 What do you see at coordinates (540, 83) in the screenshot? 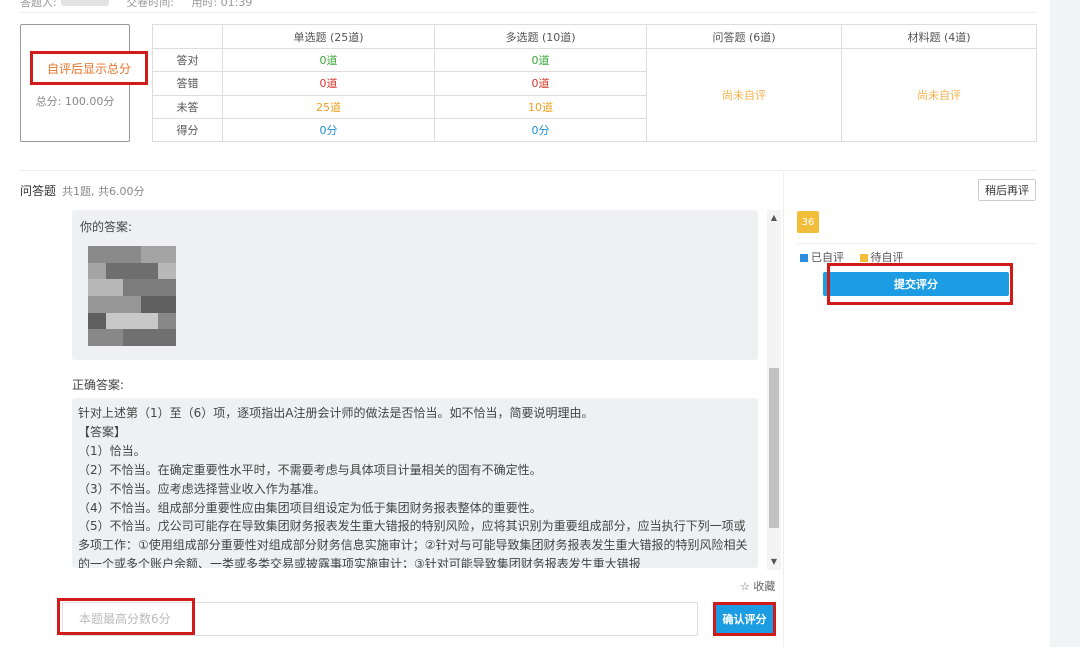
I see `multi-wrong: 0道` at bounding box center [540, 83].